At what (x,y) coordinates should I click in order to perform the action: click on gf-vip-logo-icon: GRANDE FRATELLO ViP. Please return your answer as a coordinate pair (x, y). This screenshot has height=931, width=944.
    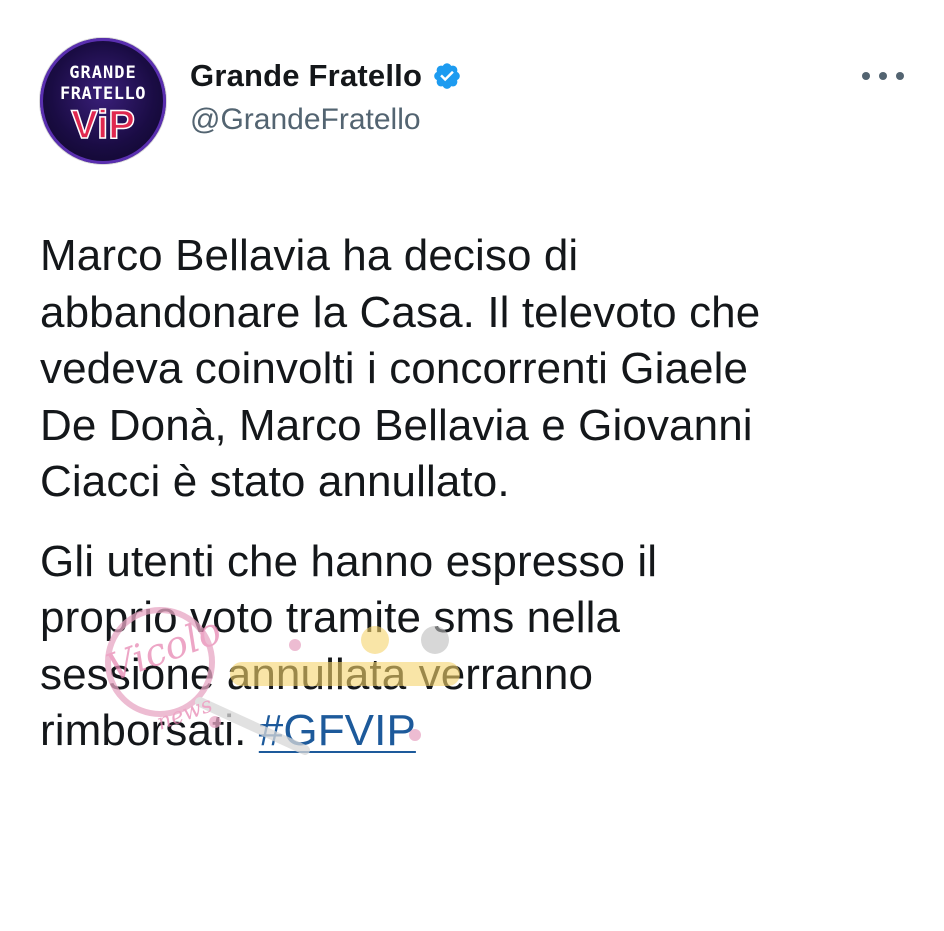
    Looking at the image, I should click on (103, 105).